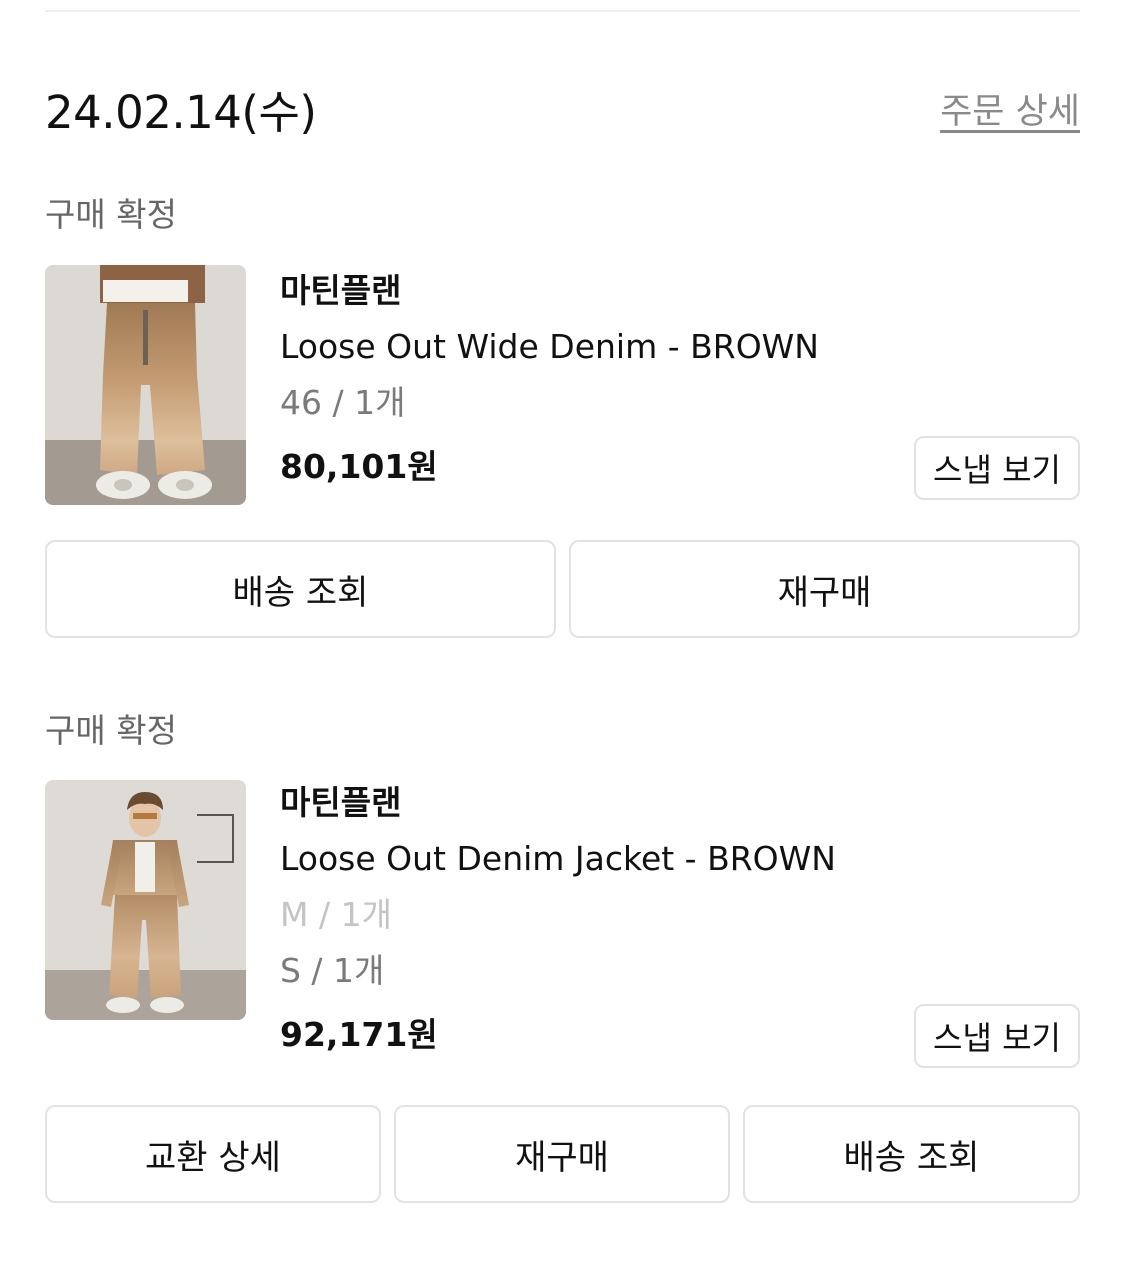 The image size is (1125, 1266). Describe the element at coordinates (343, 402) in the screenshot. I see `product-option: 46 / 1개` at that location.